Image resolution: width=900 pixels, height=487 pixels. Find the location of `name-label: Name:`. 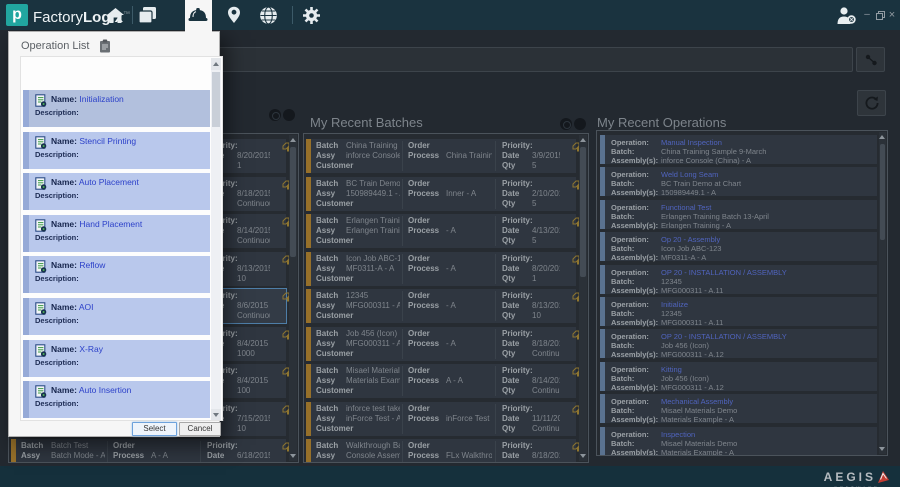

name-label: Name: is located at coordinates (64, 390).